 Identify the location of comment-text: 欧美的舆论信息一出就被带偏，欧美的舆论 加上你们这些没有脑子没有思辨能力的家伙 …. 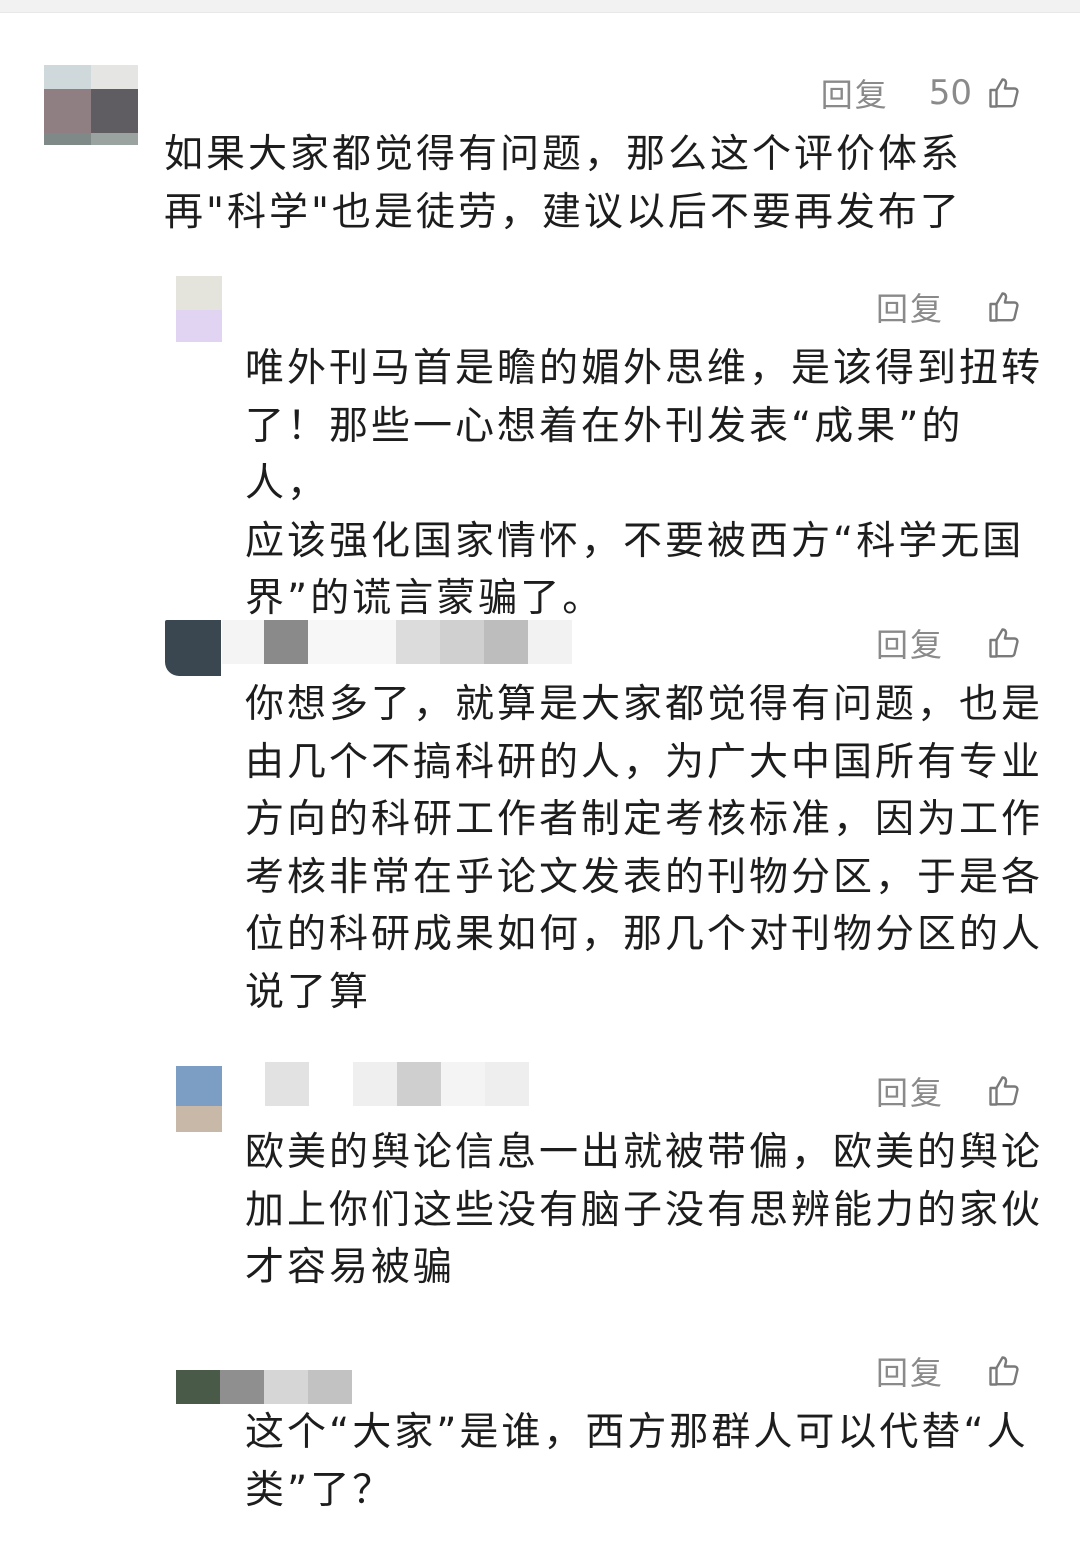
(644, 1210).